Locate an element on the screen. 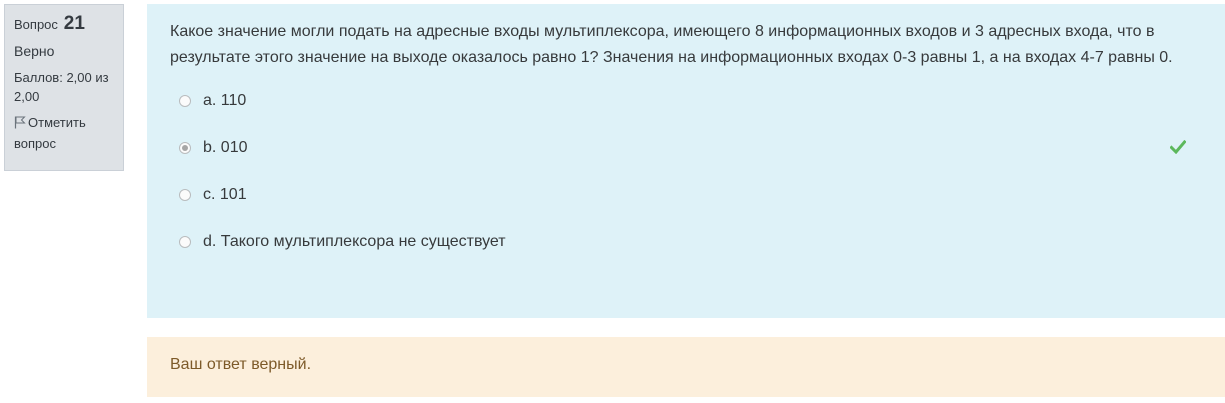 Image resolution: width=1225 pixels, height=403 pixels. answer-radio-d is located at coordinates (185, 242).